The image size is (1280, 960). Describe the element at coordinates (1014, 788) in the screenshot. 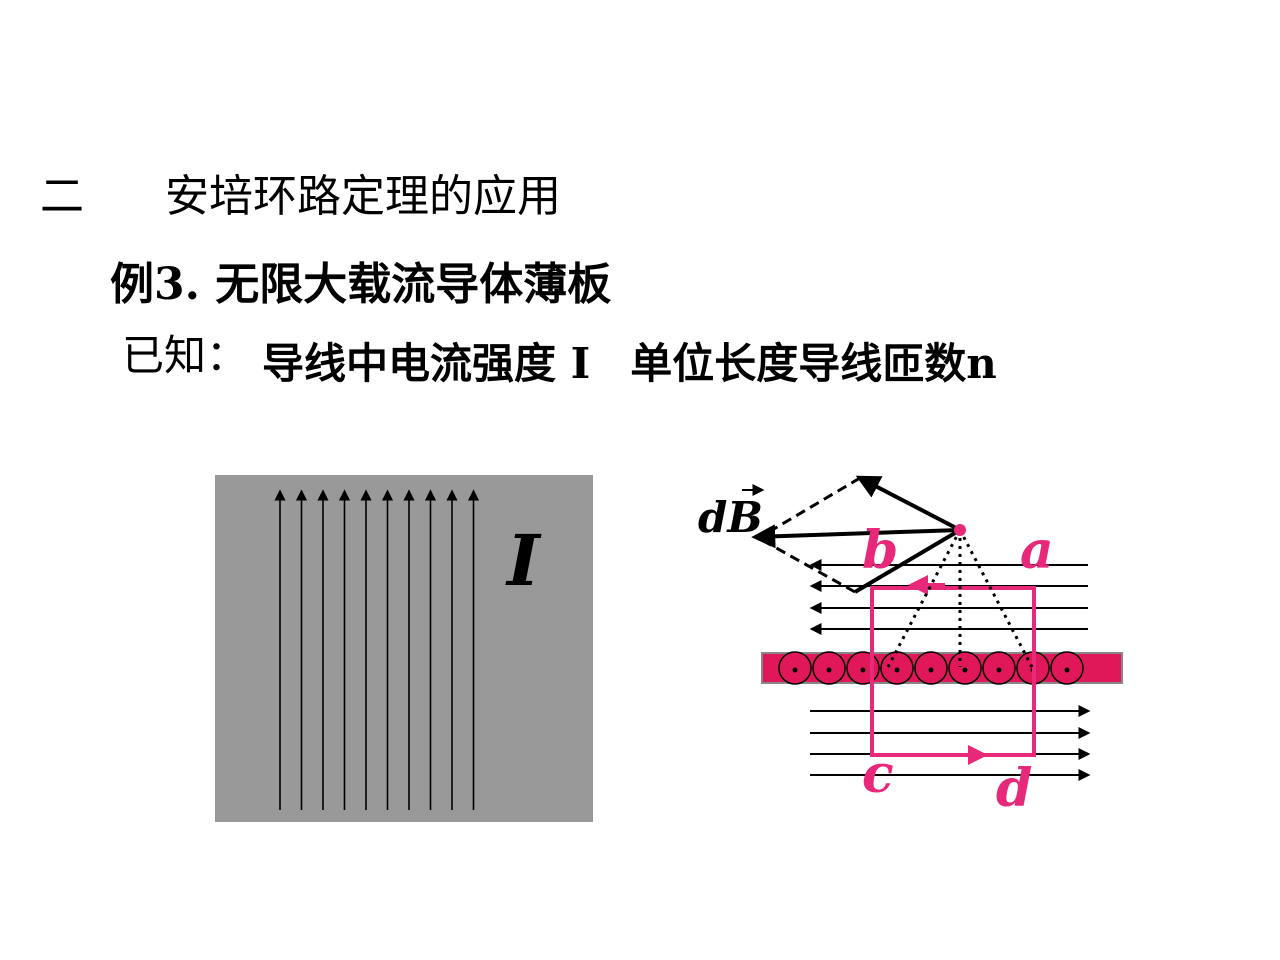

I see `point-label-d: d` at that location.